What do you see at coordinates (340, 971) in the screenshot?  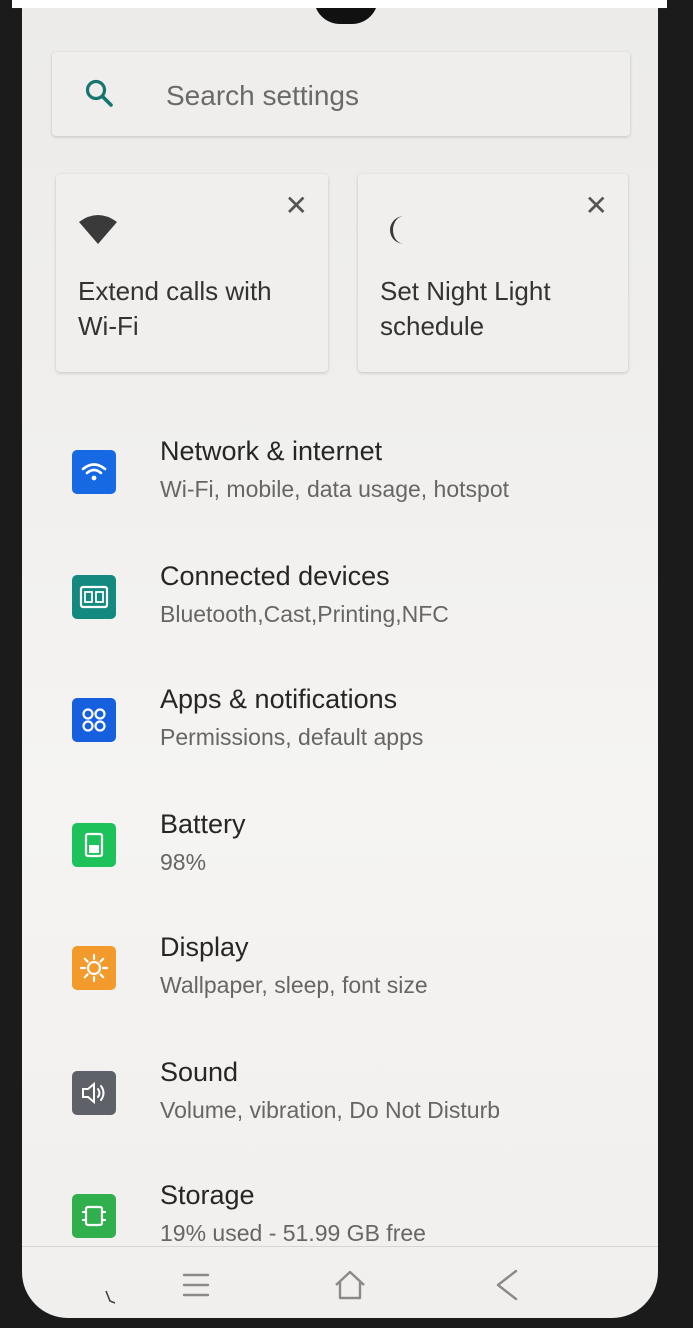 I see `settings-item-display: Display Wallpaper, sleep, font size` at bounding box center [340, 971].